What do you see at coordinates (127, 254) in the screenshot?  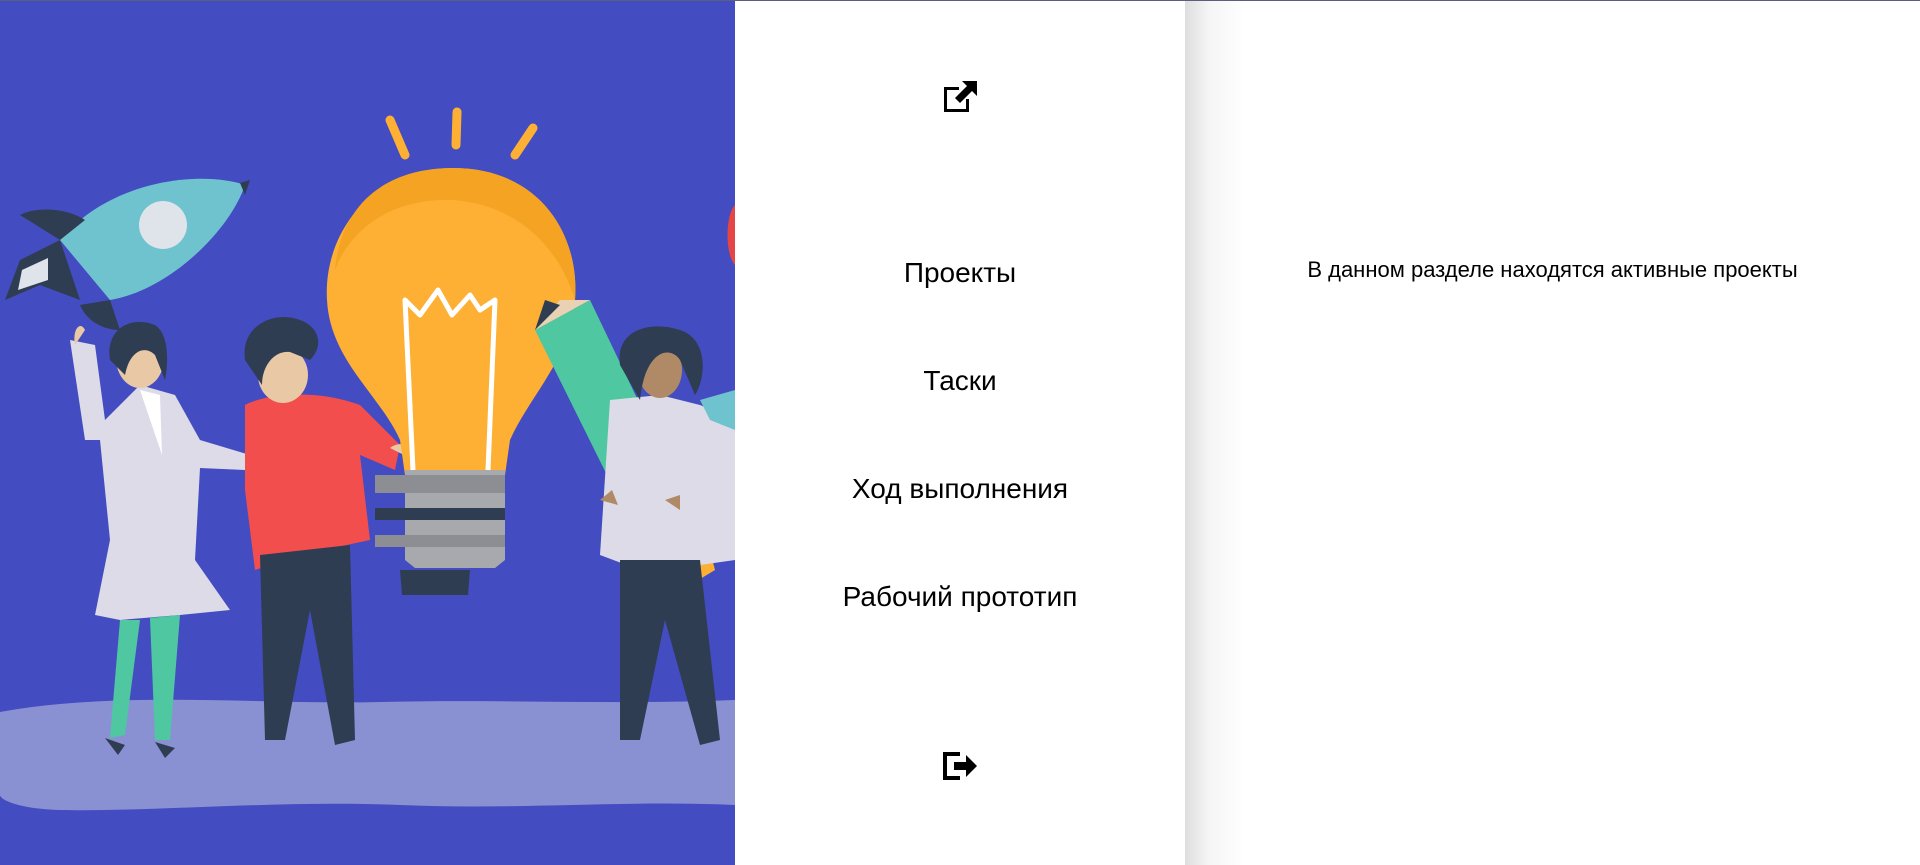 I see `rocket-icon` at bounding box center [127, 254].